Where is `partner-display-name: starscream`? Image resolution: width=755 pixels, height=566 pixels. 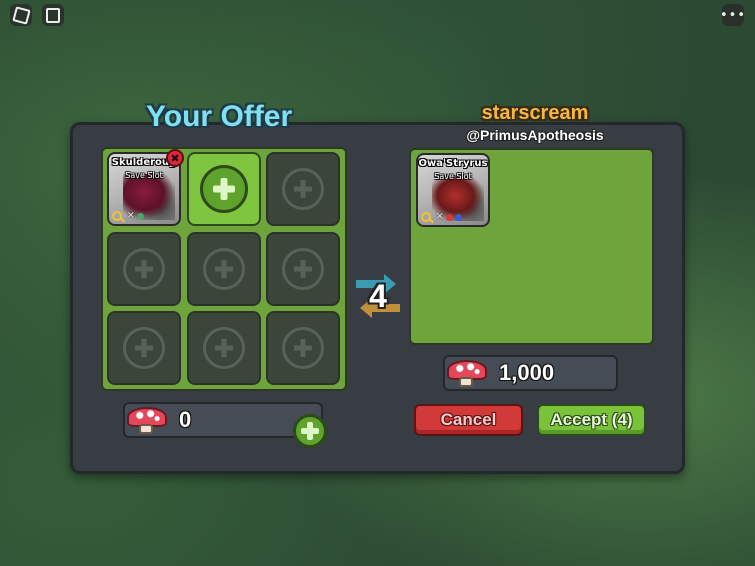
partner-display-name: starscream is located at coordinates (535, 113).